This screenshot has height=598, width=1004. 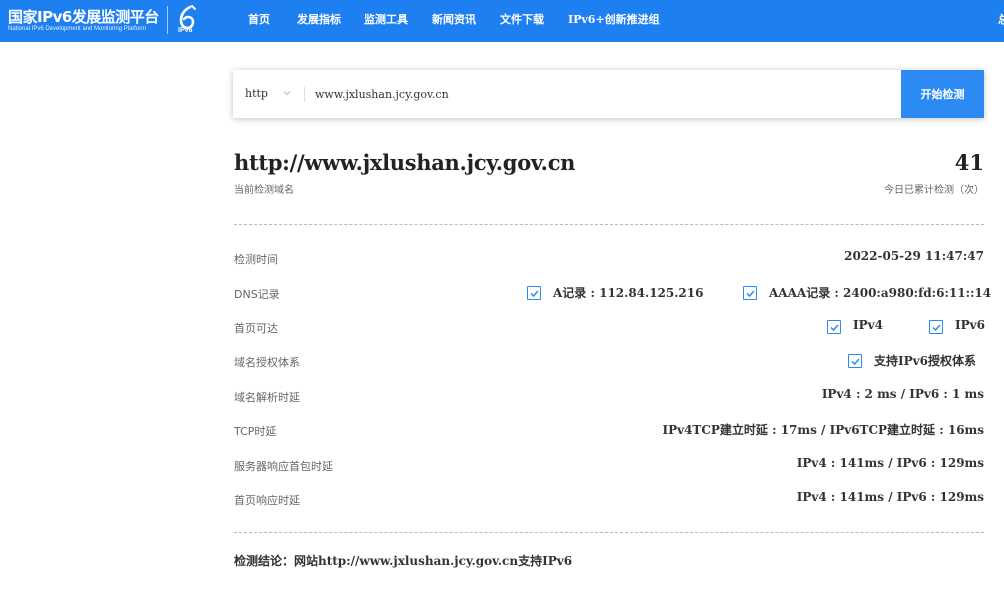 What do you see at coordinates (942, 94) in the screenshot?
I see `start-detect-button: 开始检测` at bounding box center [942, 94].